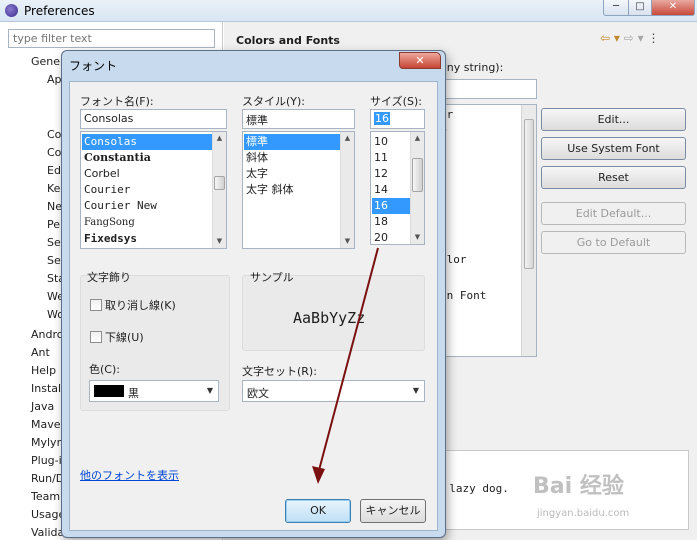  Describe the element at coordinates (380, 222) in the screenshot. I see `list-item: 18` at that location.